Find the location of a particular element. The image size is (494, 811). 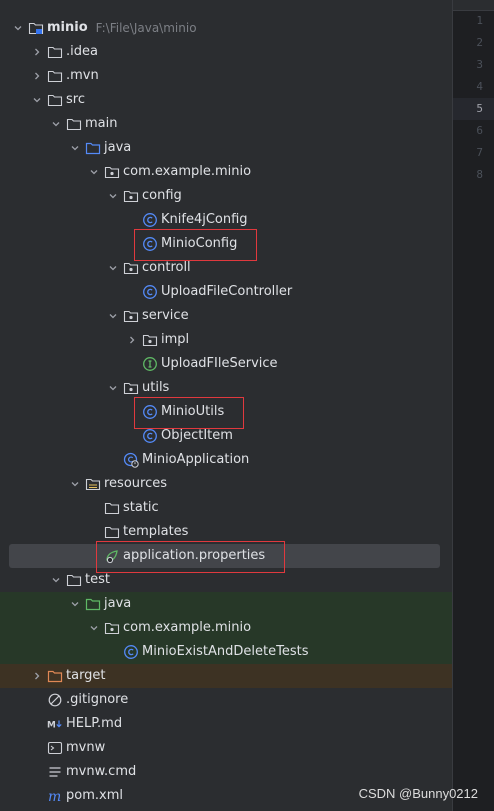

tree-node-label: UploadFileController is located at coordinates (227, 291).